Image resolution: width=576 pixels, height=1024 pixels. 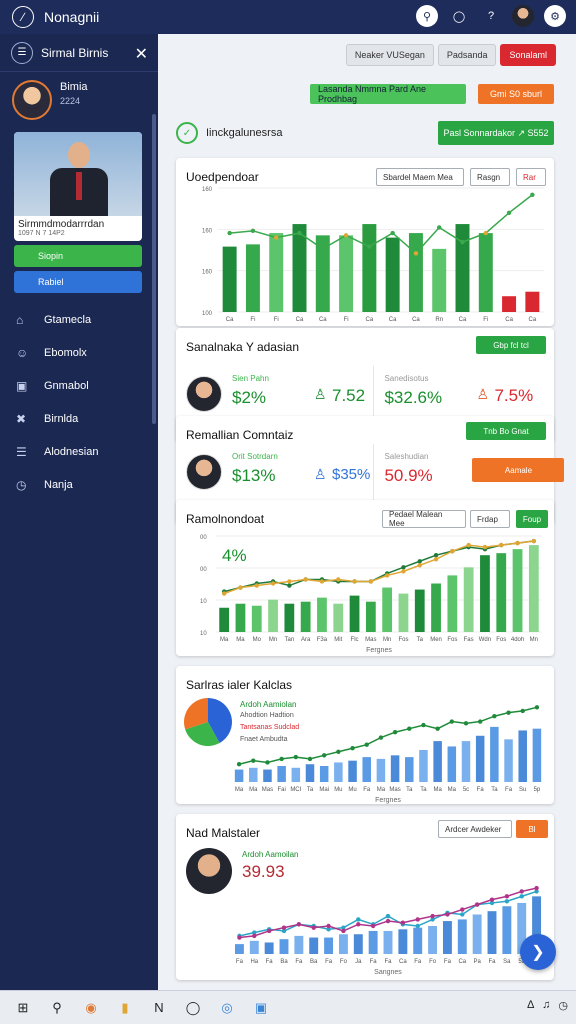 What do you see at coordinates (496, 133) in the screenshot?
I see `feature-button: Pasl Sonnardakor ↗ S552` at bounding box center [496, 133].